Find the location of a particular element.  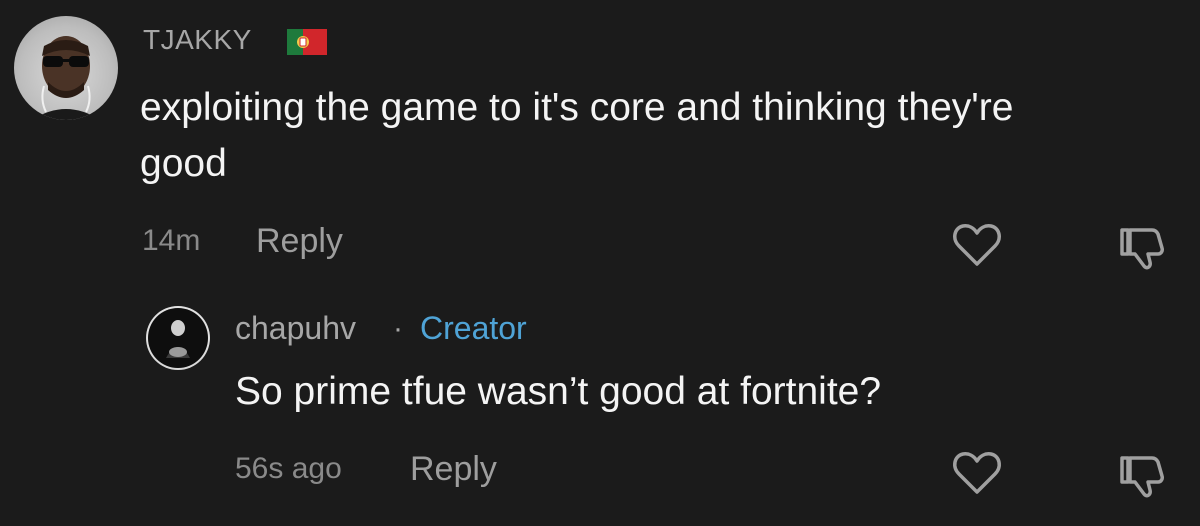

creator-badge: Creator is located at coordinates (473, 328).